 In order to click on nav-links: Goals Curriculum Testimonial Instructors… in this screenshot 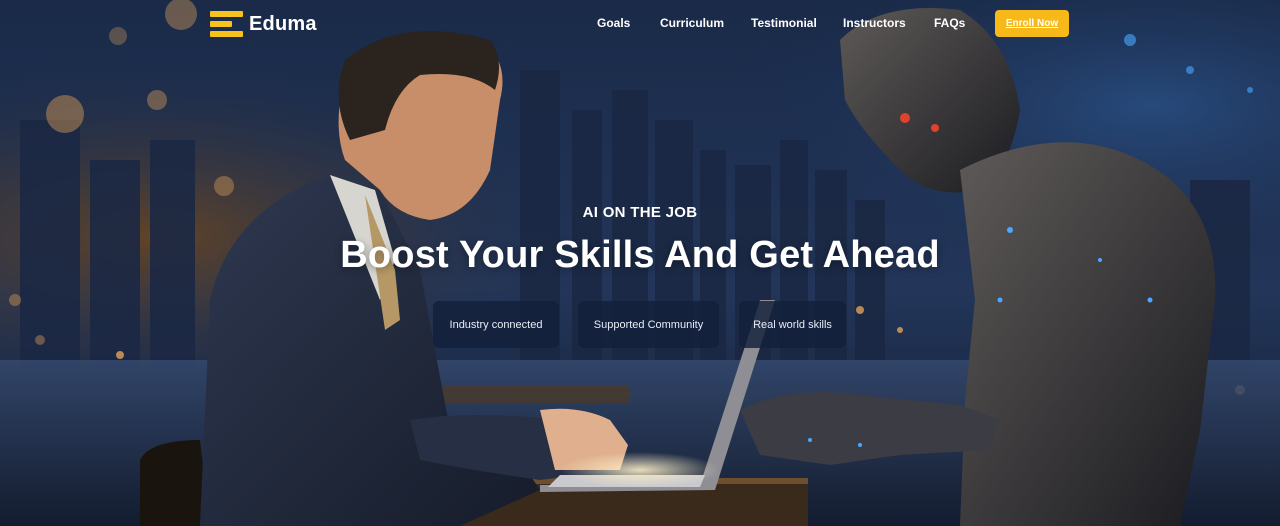, I will do `click(640, 25)`.